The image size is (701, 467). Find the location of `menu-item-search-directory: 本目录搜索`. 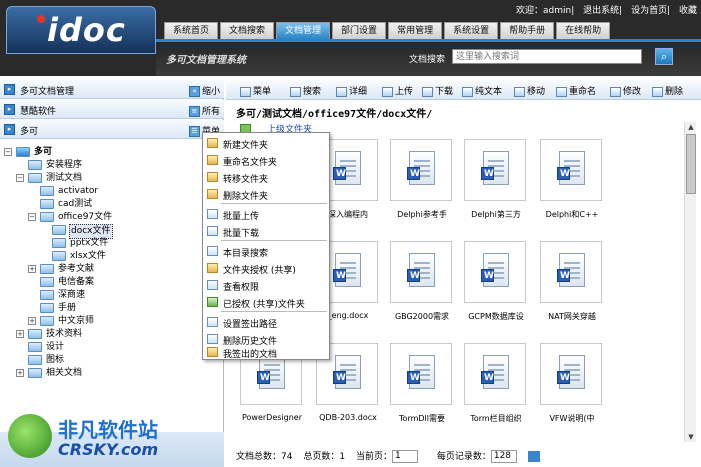

menu-item-search-directory: 本目录搜索 is located at coordinates (266, 251).